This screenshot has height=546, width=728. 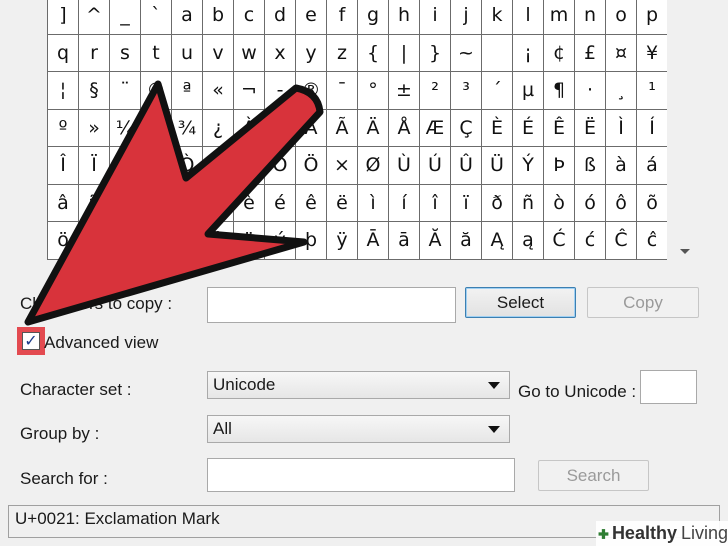 I want to click on grid-cell: ù, so click(x=156, y=241).